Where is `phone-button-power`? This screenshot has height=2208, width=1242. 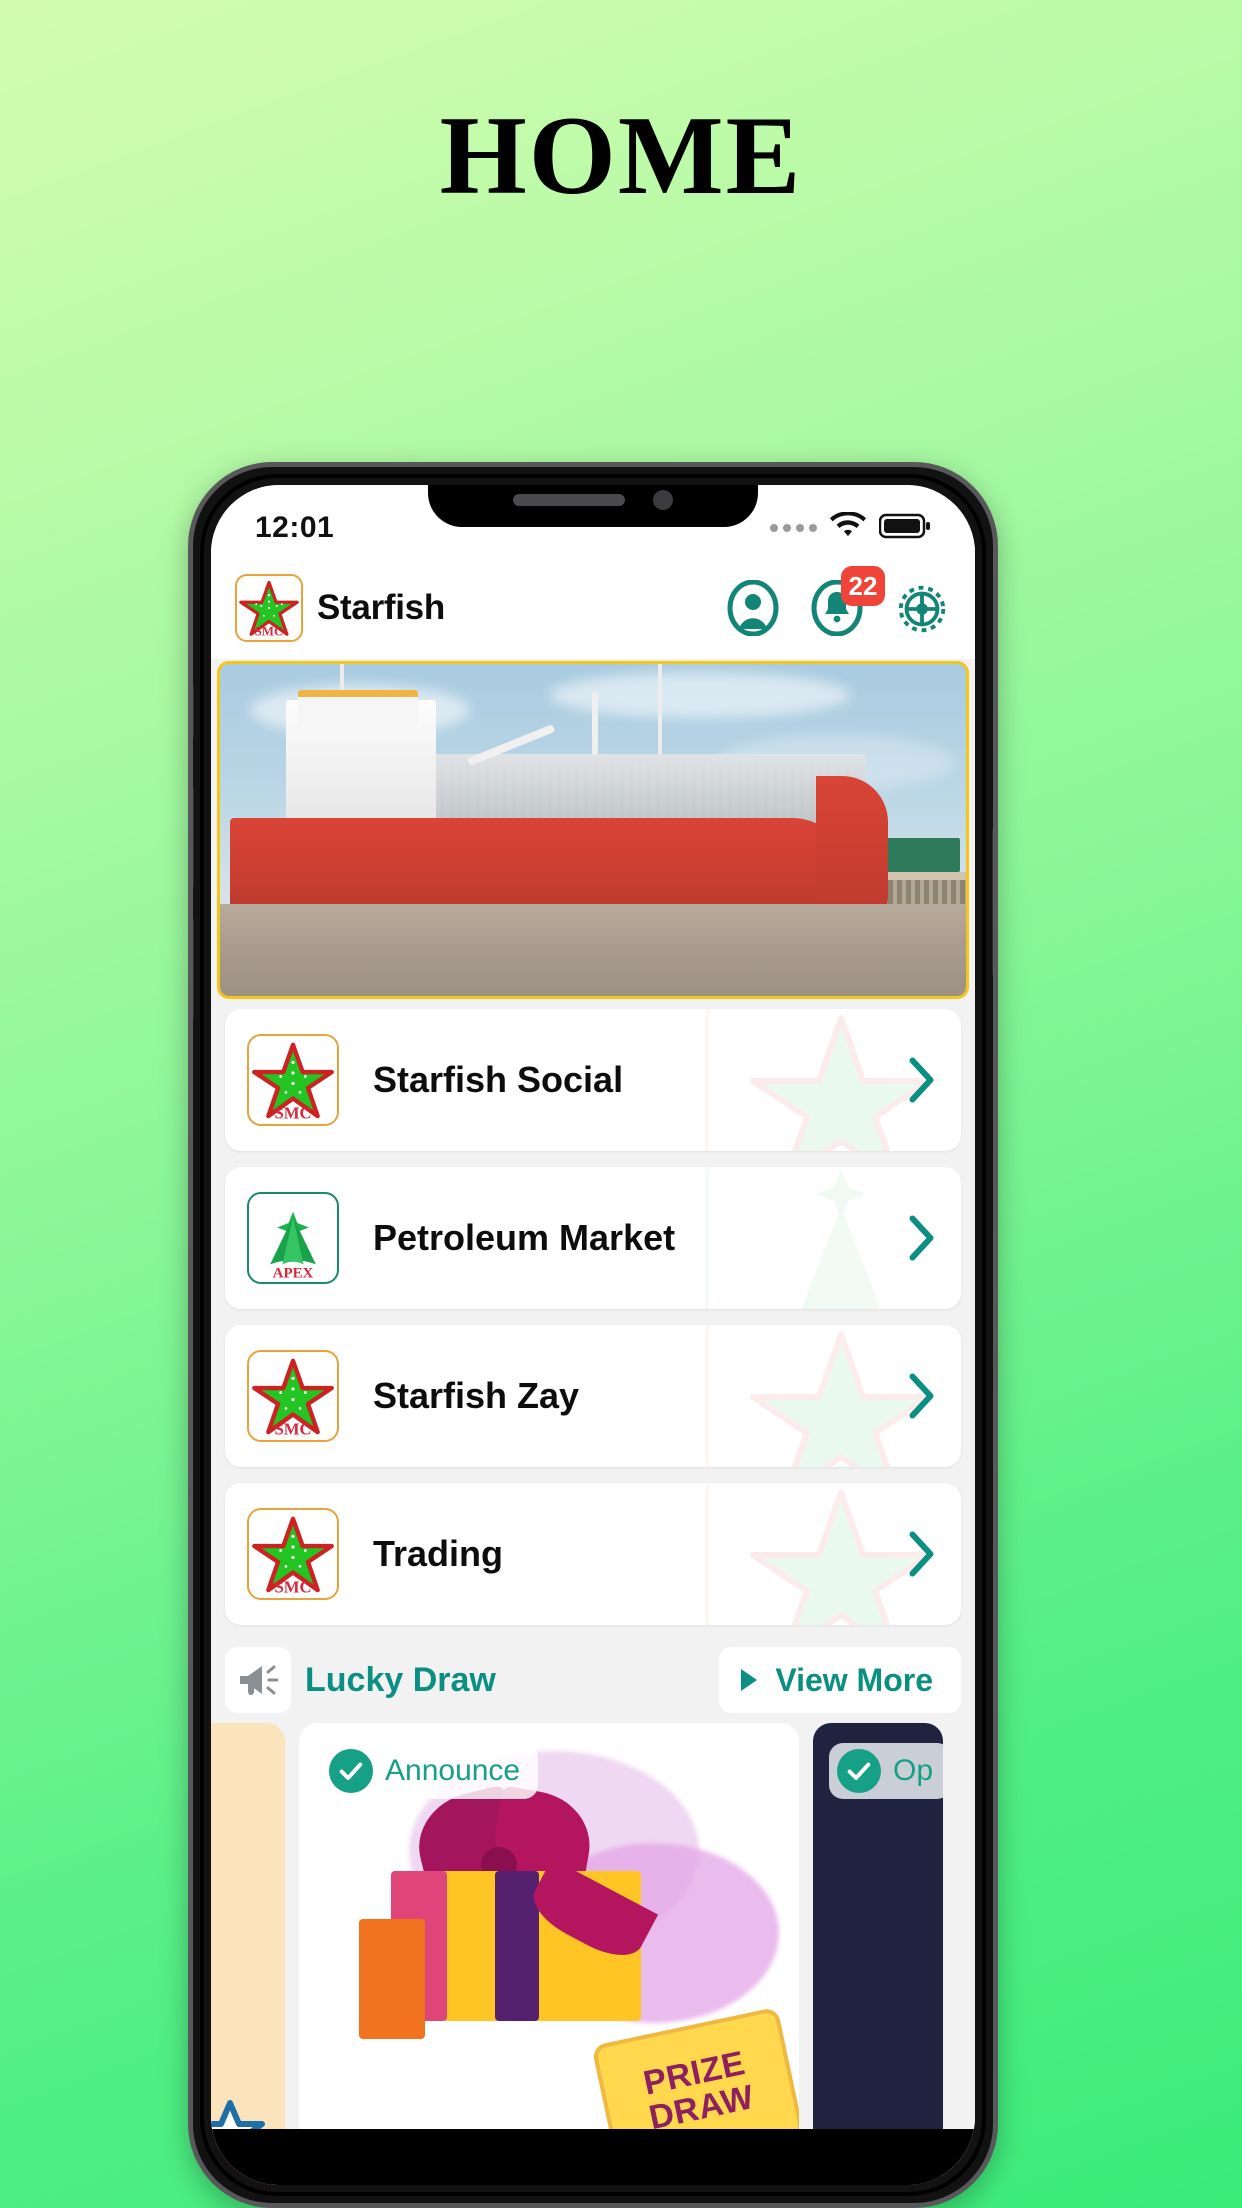
phone-button-power is located at coordinates (992, 902).